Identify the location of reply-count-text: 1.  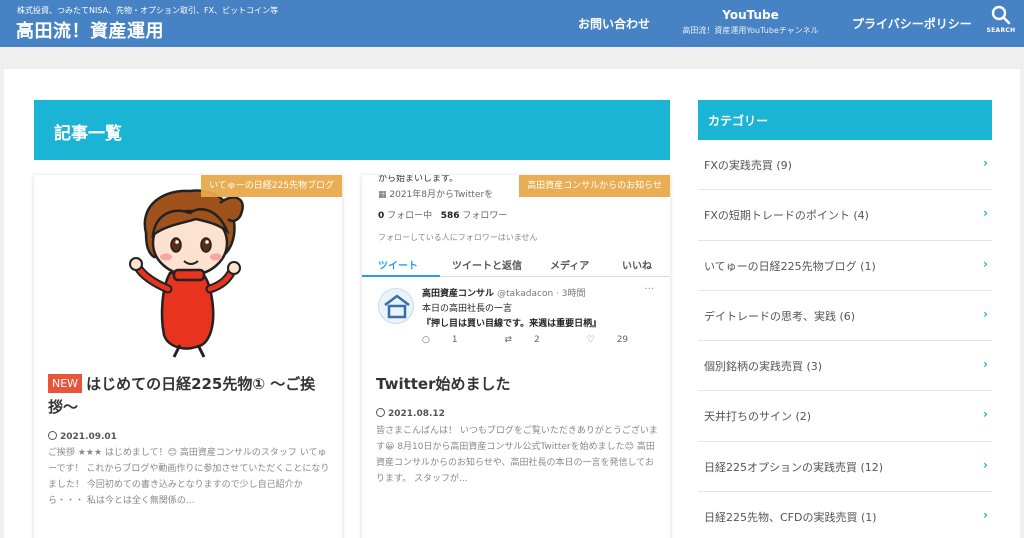
(454, 340).